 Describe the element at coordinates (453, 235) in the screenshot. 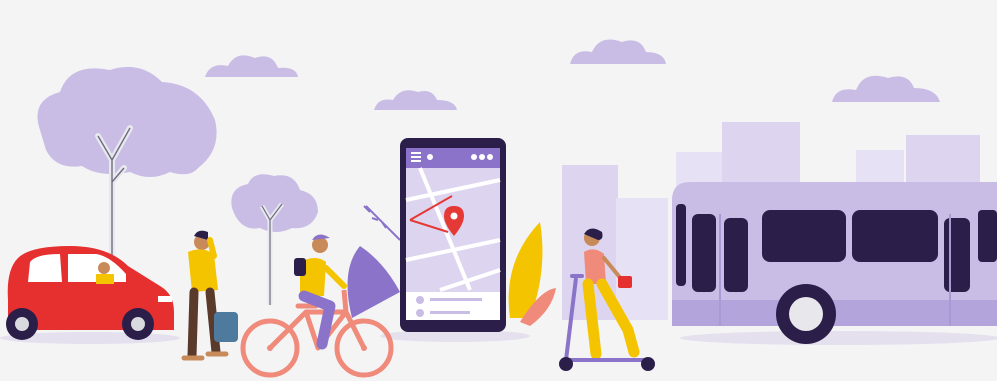

I see `smartphone-map-icon` at that location.